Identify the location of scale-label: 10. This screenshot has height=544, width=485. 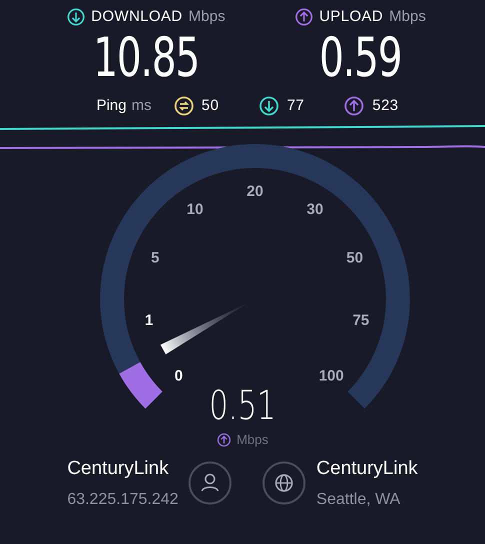
(195, 209).